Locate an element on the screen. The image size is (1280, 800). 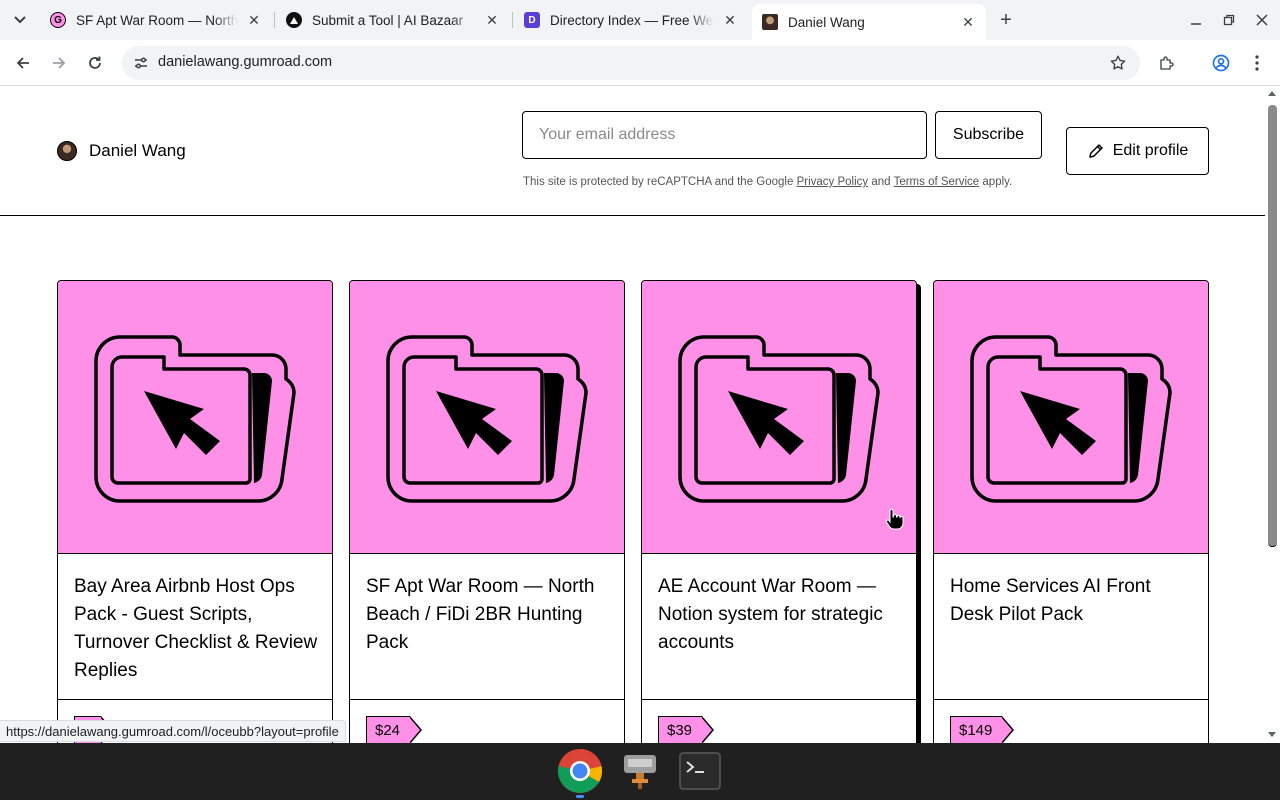
os-taskbar is located at coordinates (640, 771).